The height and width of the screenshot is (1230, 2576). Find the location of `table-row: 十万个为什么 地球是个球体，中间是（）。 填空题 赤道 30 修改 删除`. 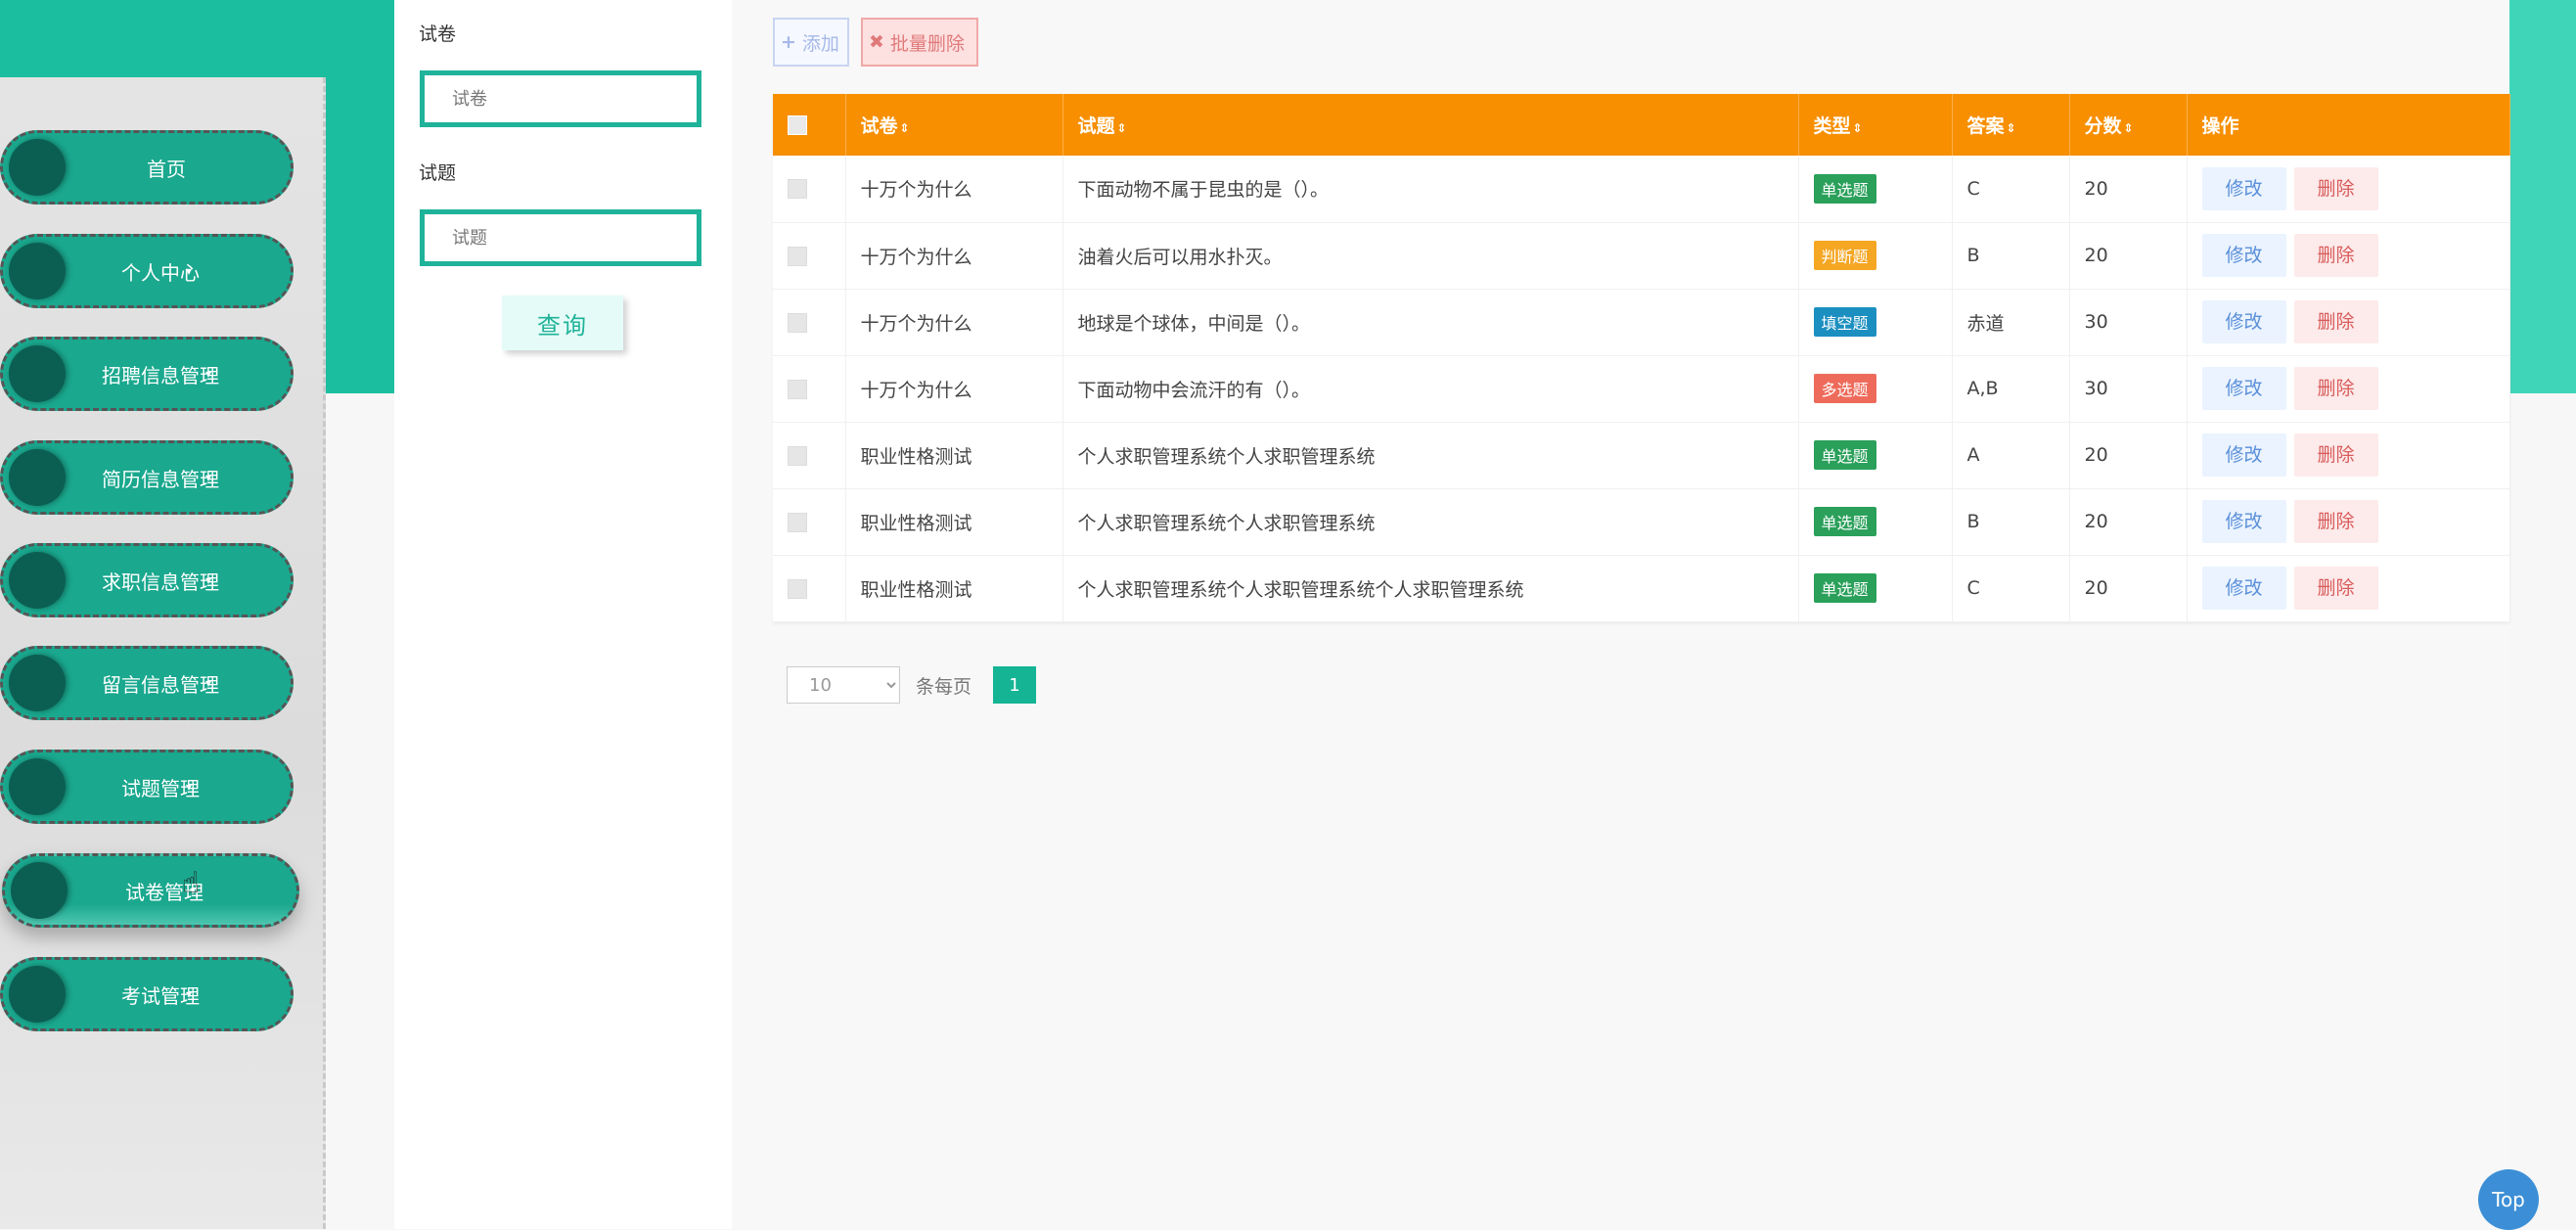

table-row: 十万个为什么 地球是个球体，中间是（）。 填空题 赤道 30 修改 删除 is located at coordinates (1641, 322).